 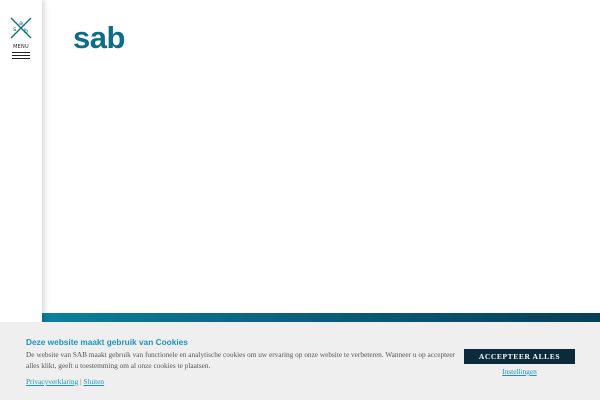 What do you see at coordinates (21, 47) in the screenshot?
I see `menu-label: MENU` at bounding box center [21, 47].